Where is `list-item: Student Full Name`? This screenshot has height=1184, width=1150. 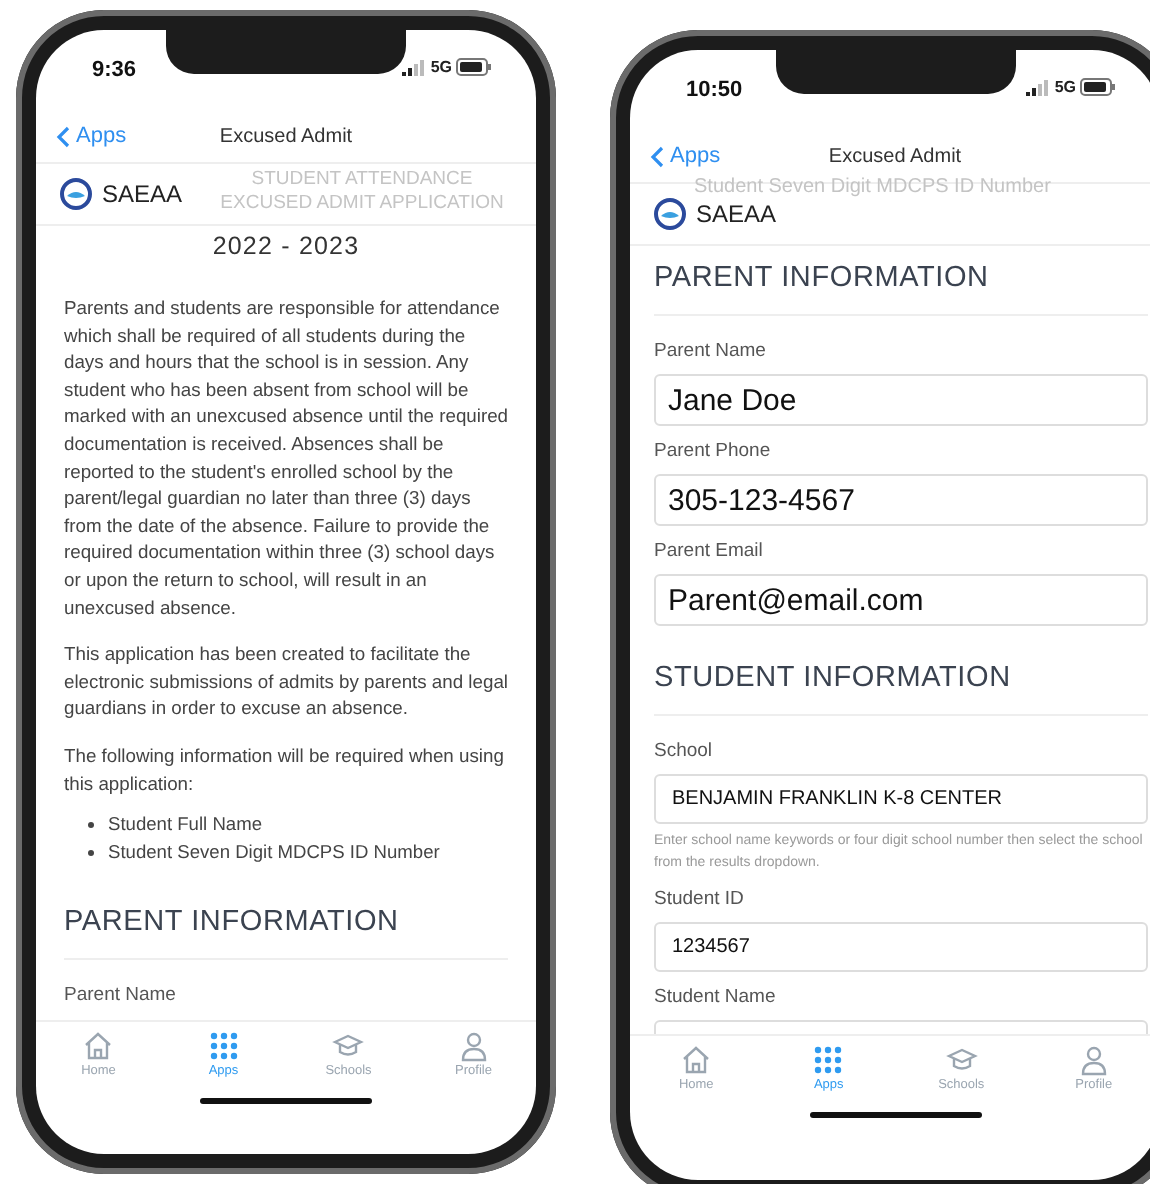
list-item: Student Full Name is located at coordinates (185, 825).